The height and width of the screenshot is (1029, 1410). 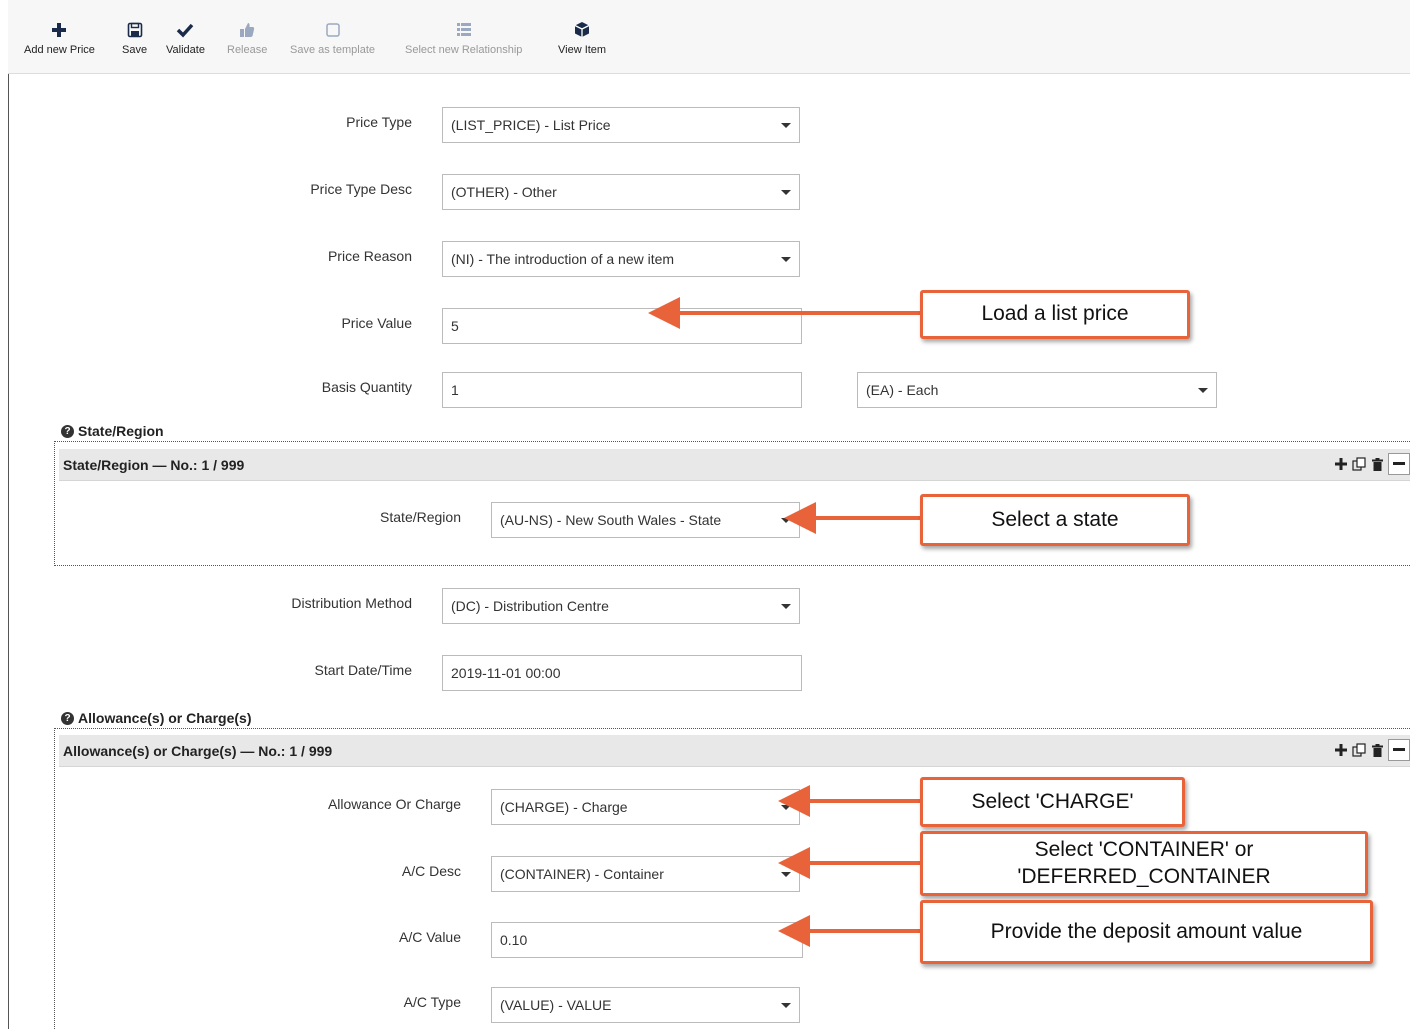 I want to click on price-type-desc-select: (OTHER) - Other, so click(x=621, y=192).